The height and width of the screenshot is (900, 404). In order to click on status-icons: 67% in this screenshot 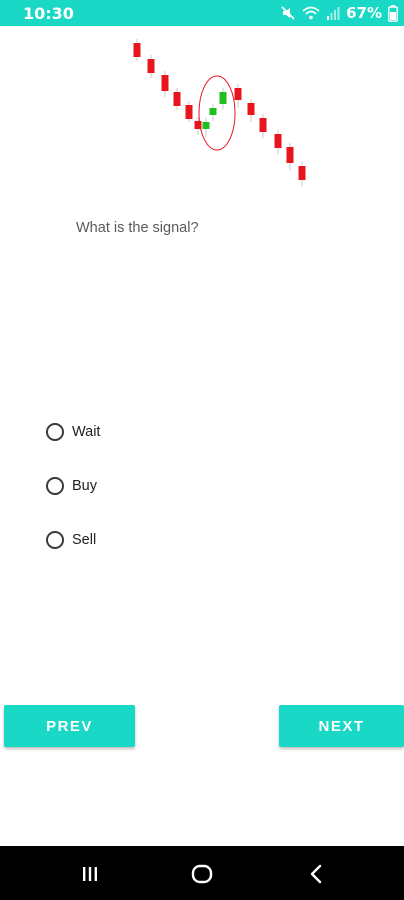, I will do `click(339, 13)`.